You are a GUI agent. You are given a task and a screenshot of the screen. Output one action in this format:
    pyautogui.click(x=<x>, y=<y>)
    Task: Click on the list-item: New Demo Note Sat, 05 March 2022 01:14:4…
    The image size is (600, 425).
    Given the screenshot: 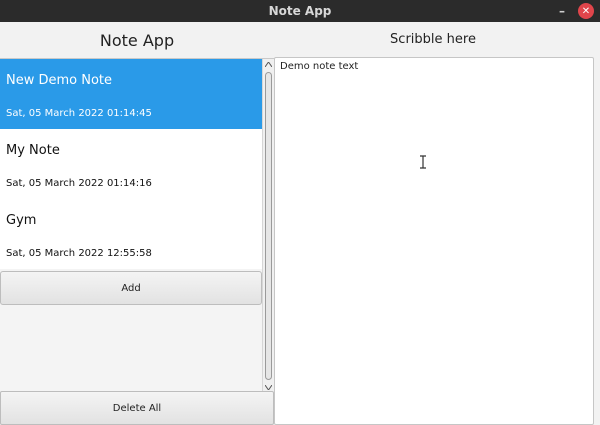 What is the action you would take?
    pyautogui.click(x=131, y=94)
    